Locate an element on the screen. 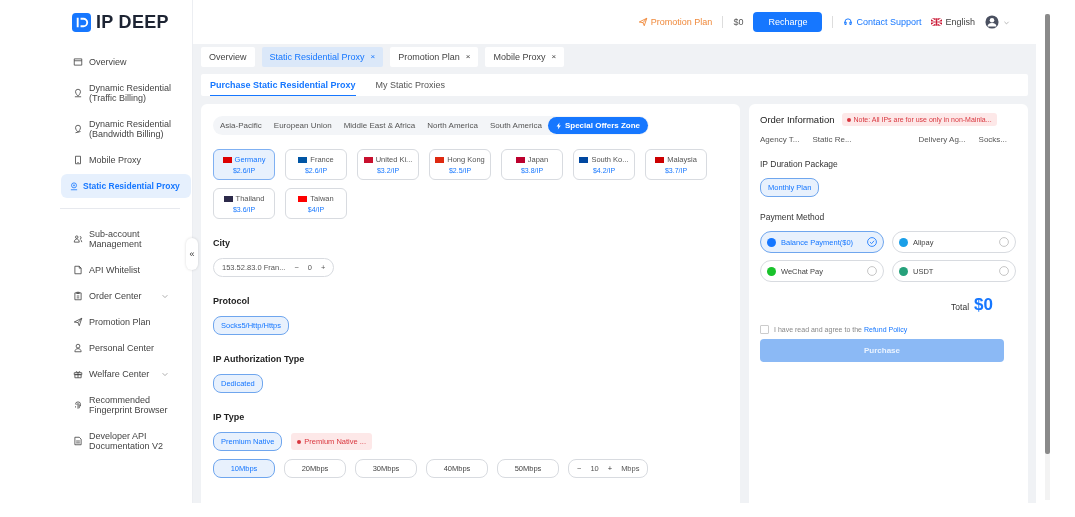  document-icon is located at coordinates (78, 270).